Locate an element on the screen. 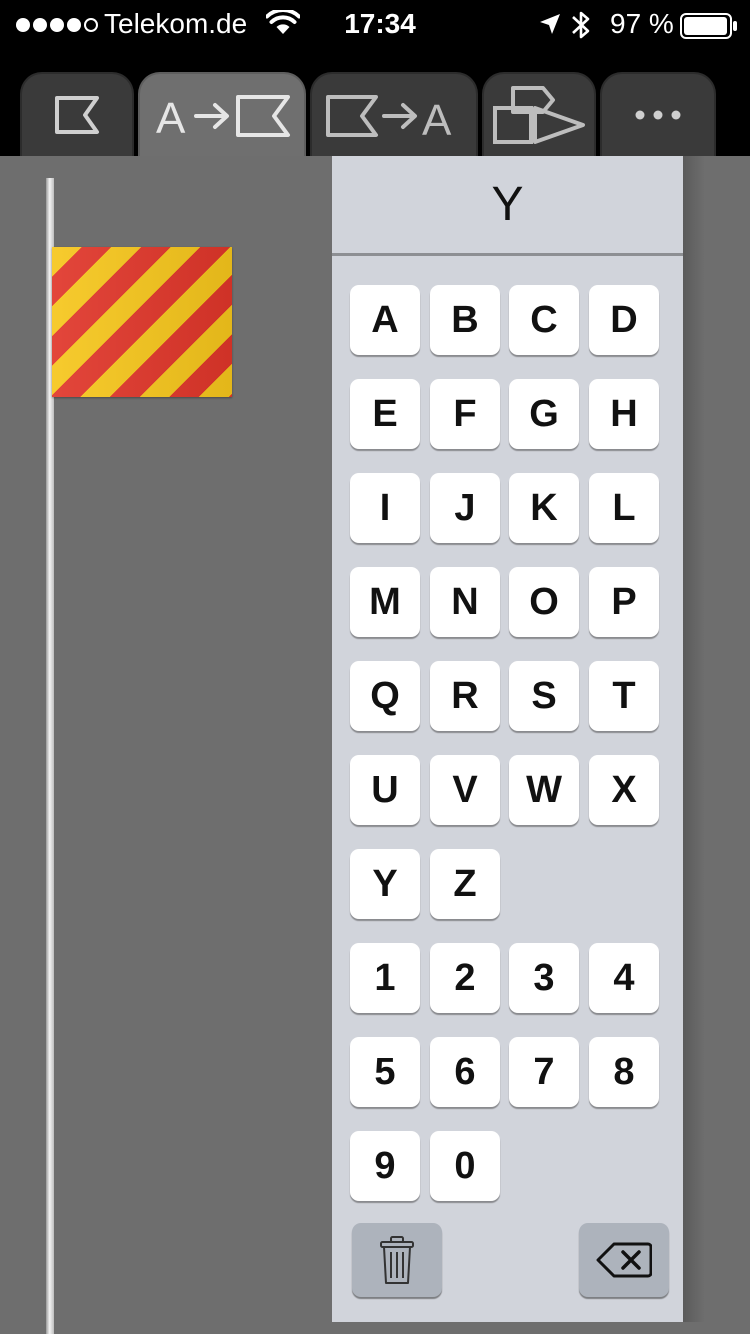 The width and height of the screenshot is (750, 1334). key-s: S is located at coordinates (544, 696).